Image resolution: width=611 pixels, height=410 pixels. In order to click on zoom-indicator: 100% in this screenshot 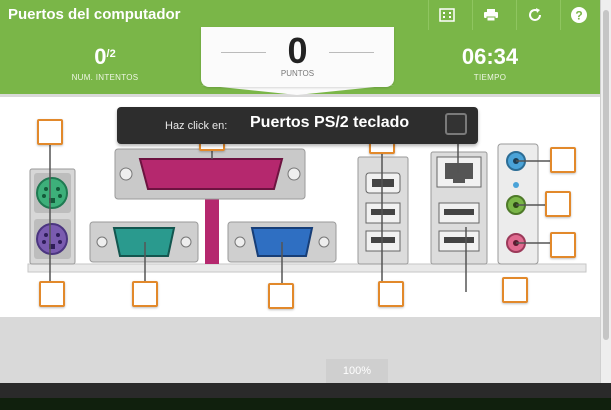, I will do `click(357, 371)`.